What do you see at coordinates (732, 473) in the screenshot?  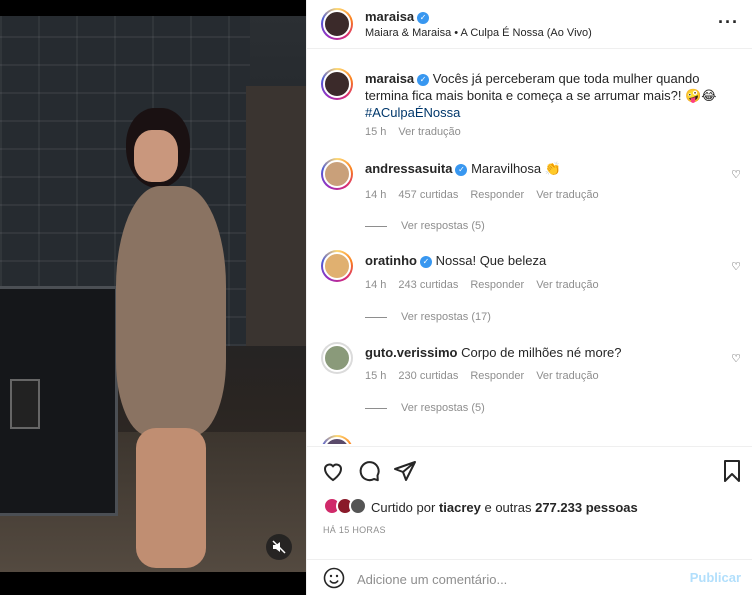 I see `bookmark-icon` at bounding box center [732, 473].